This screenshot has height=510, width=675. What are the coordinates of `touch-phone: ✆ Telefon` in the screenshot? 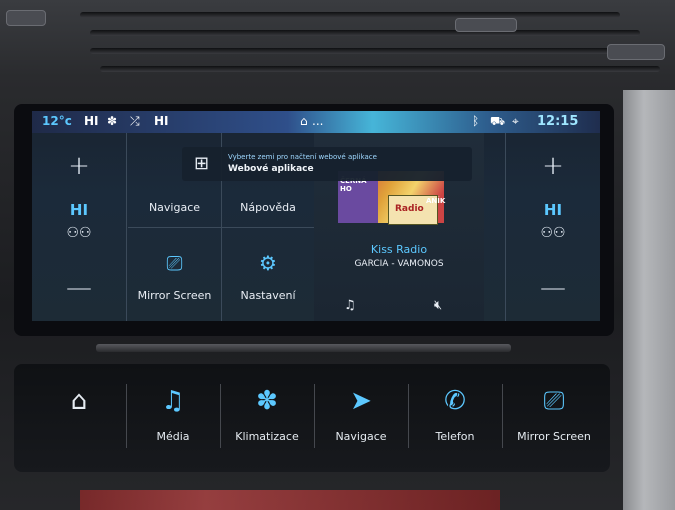 It's located at (455, 418).